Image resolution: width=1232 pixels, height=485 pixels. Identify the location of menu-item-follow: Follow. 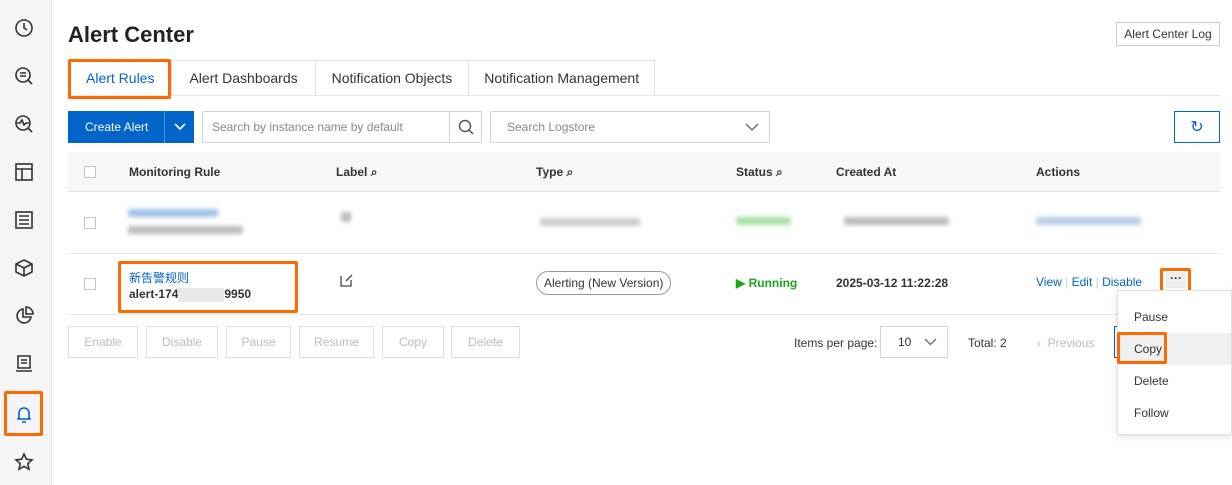
(1174, 413).